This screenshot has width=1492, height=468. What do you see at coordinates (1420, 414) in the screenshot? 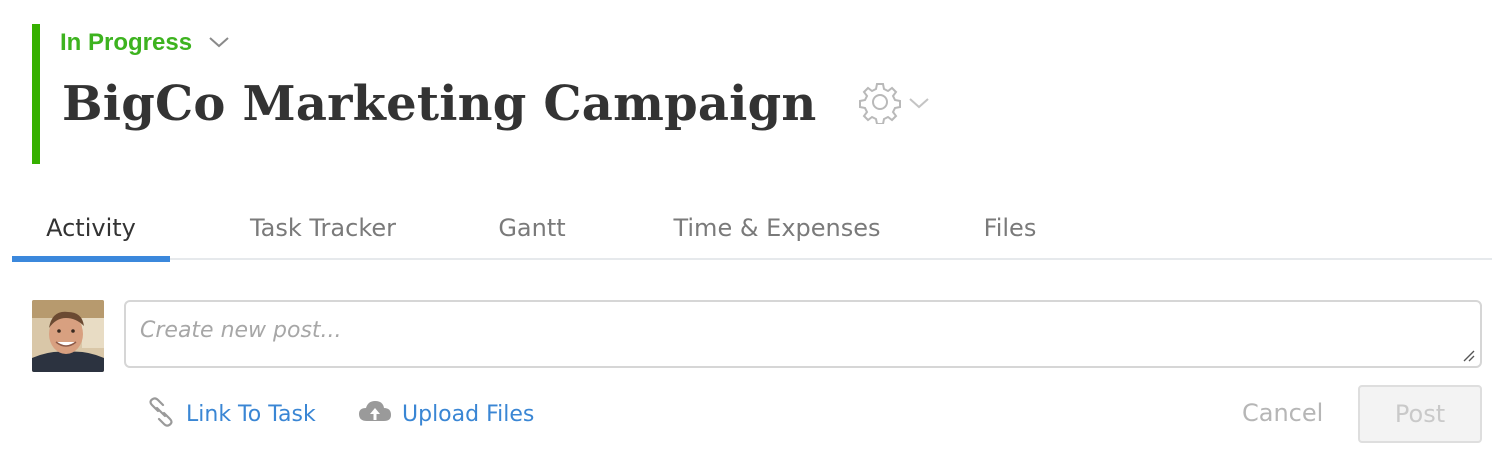
I see `post-button: Post` at bounding box center [1420, 414].